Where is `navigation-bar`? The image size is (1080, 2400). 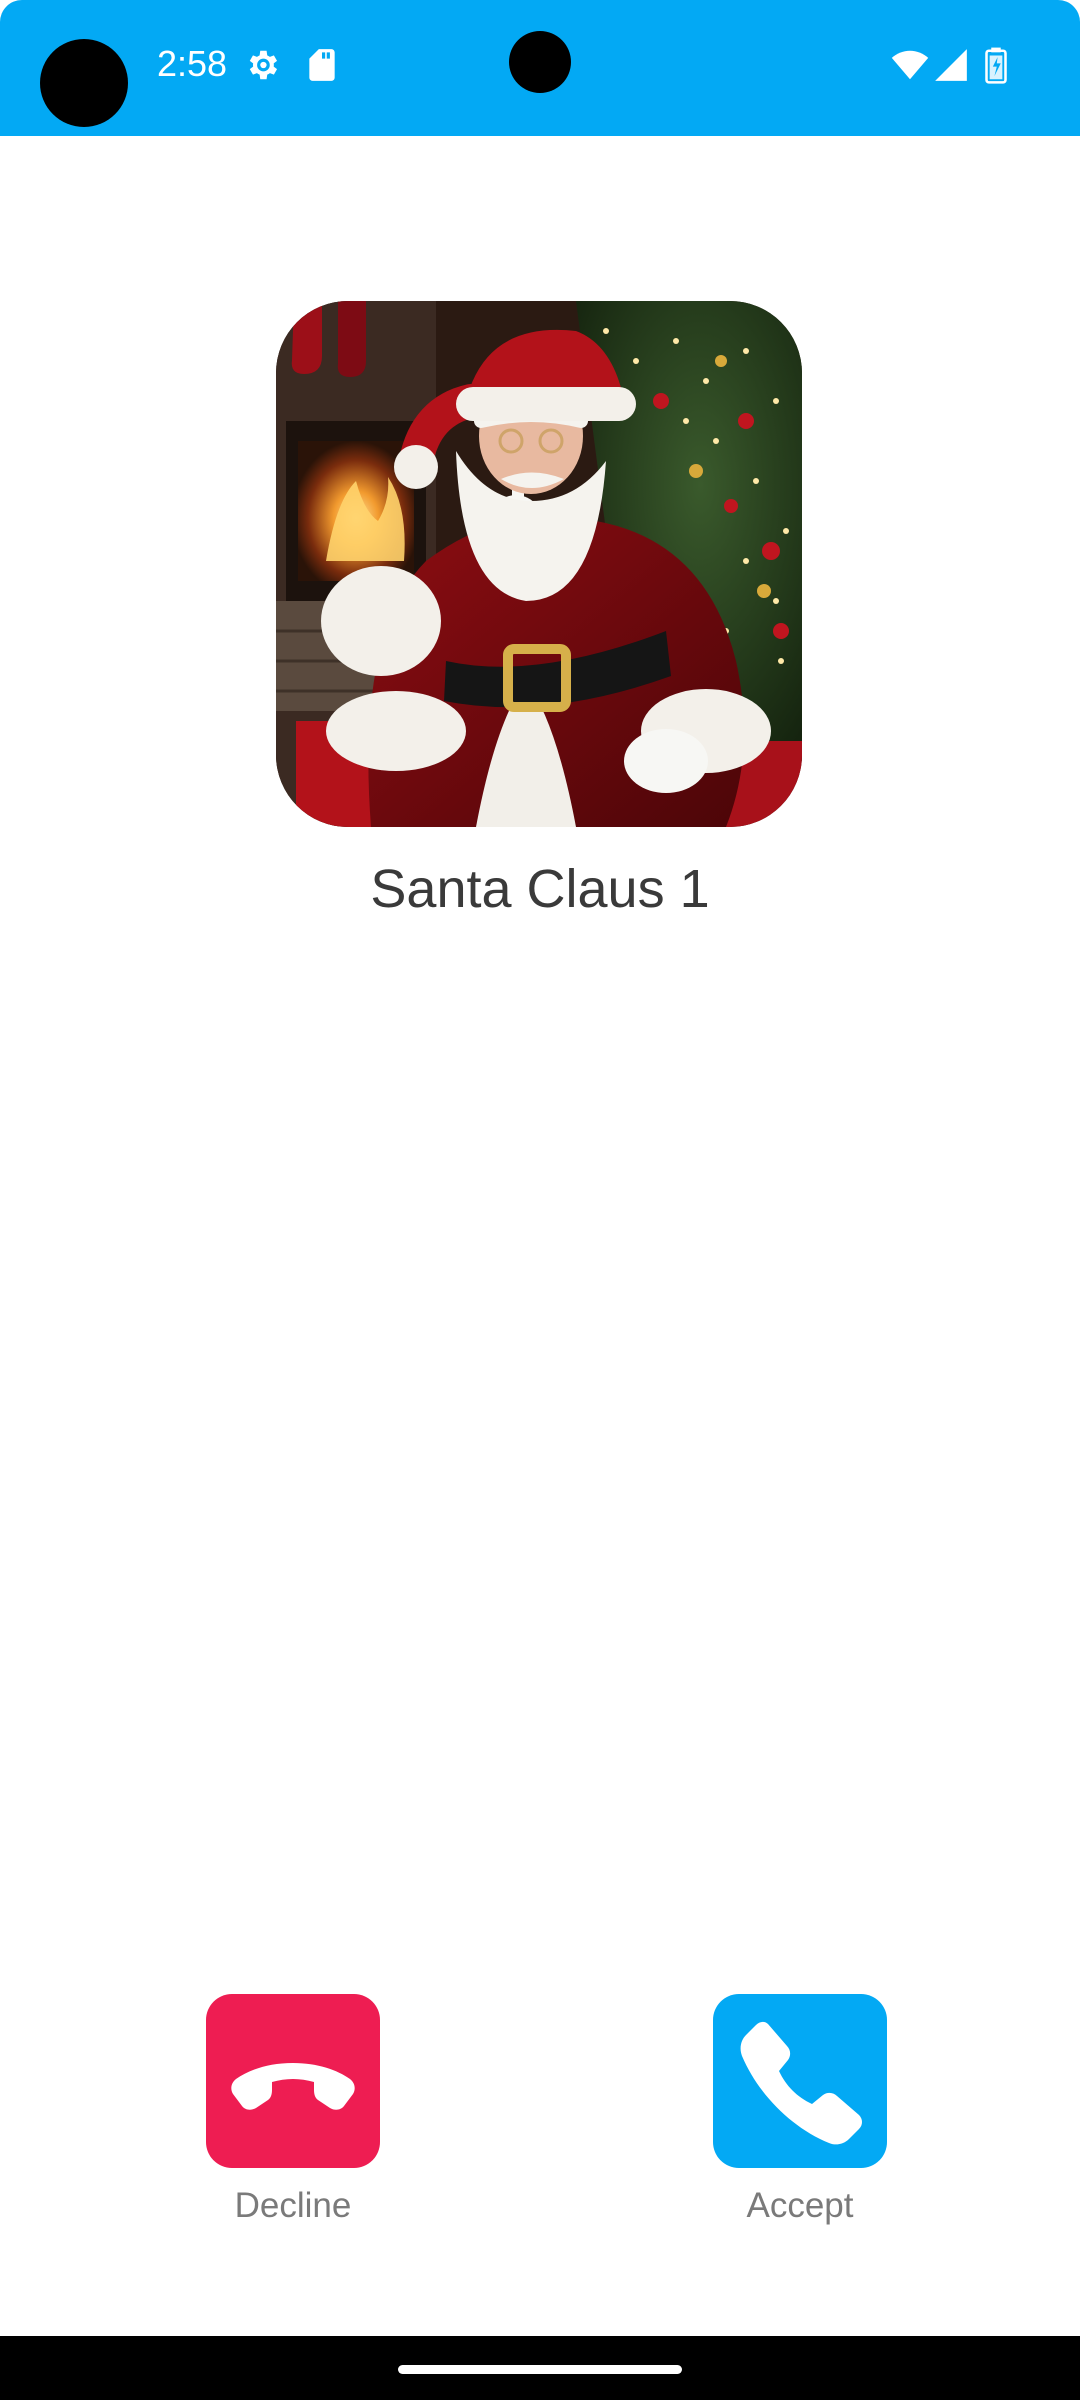
navigation-bar is located at coordinates (540, 2368).